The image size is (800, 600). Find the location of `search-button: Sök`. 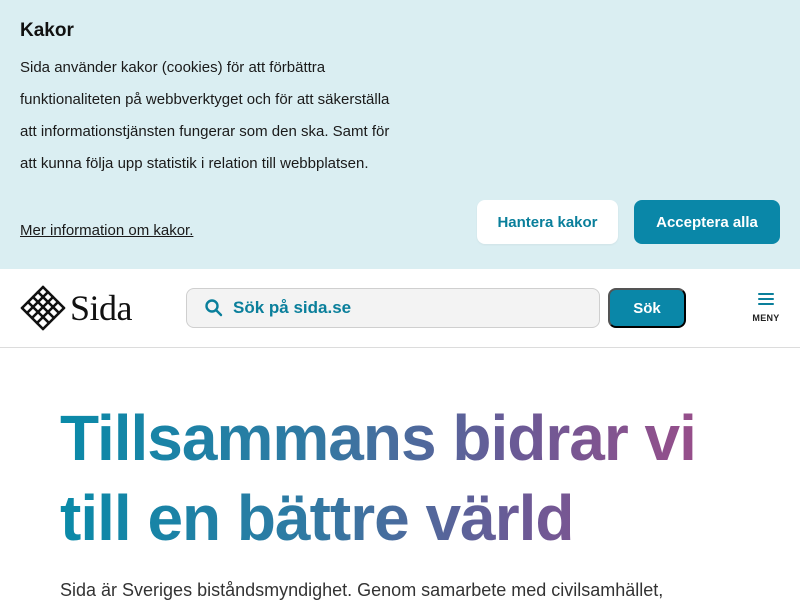

search-button: Sök is located at coordinates (647, 308).